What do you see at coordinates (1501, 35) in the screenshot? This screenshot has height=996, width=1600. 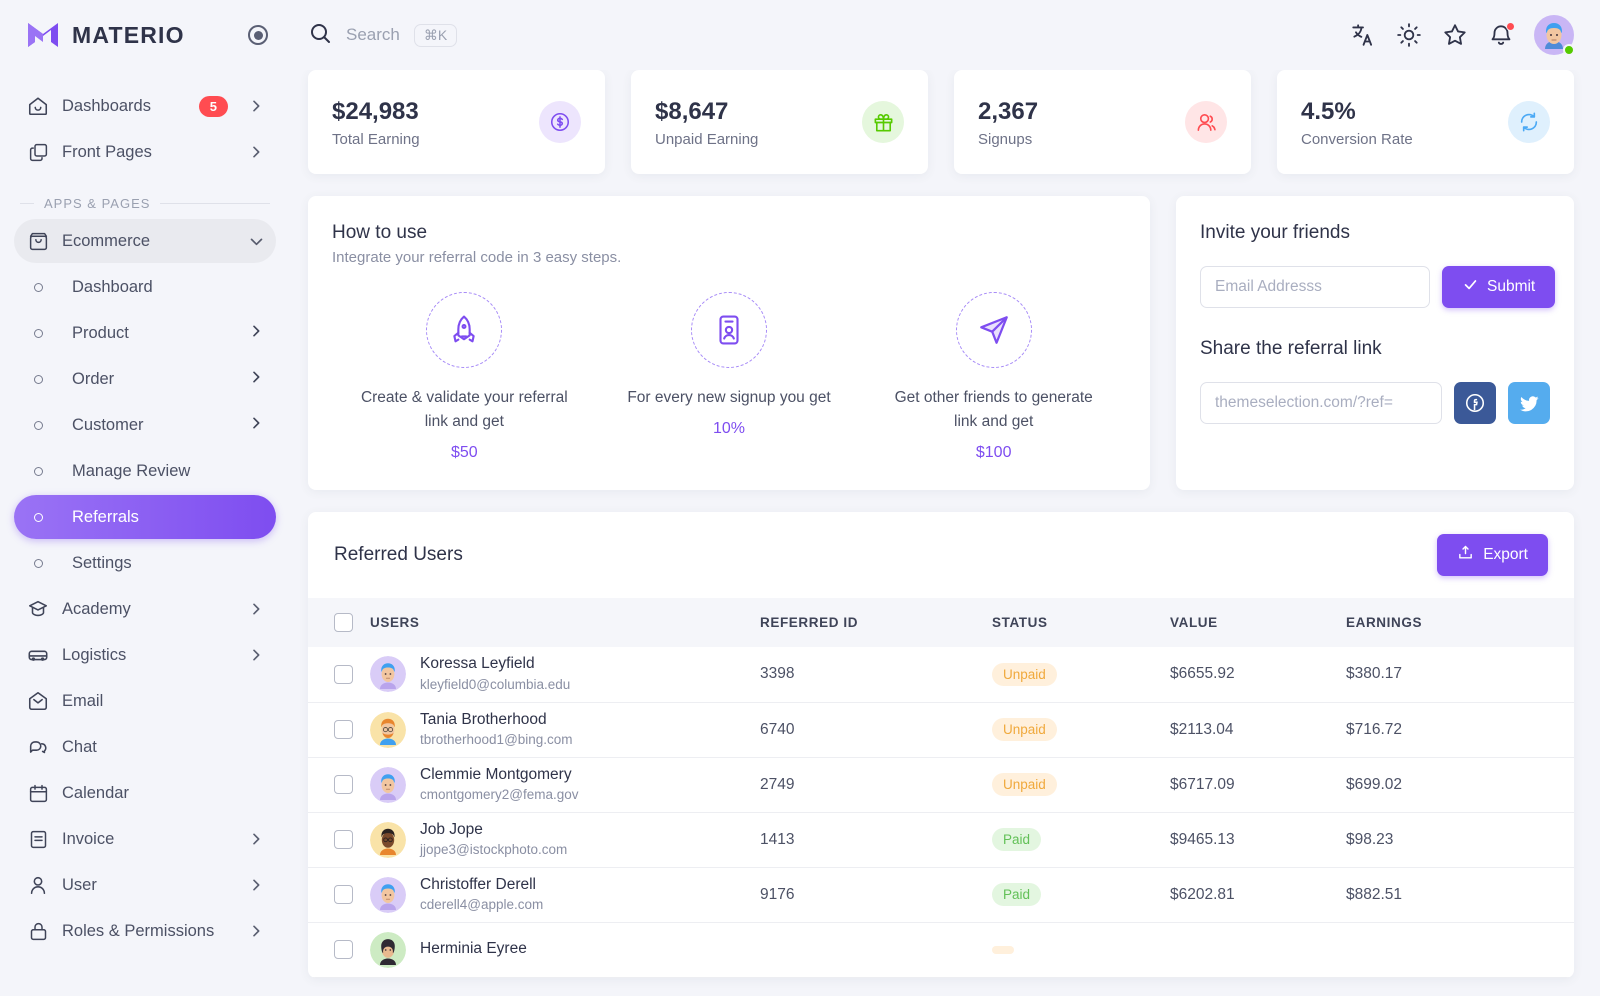 I see `bell-icon` at bounding box center [1501, 35].